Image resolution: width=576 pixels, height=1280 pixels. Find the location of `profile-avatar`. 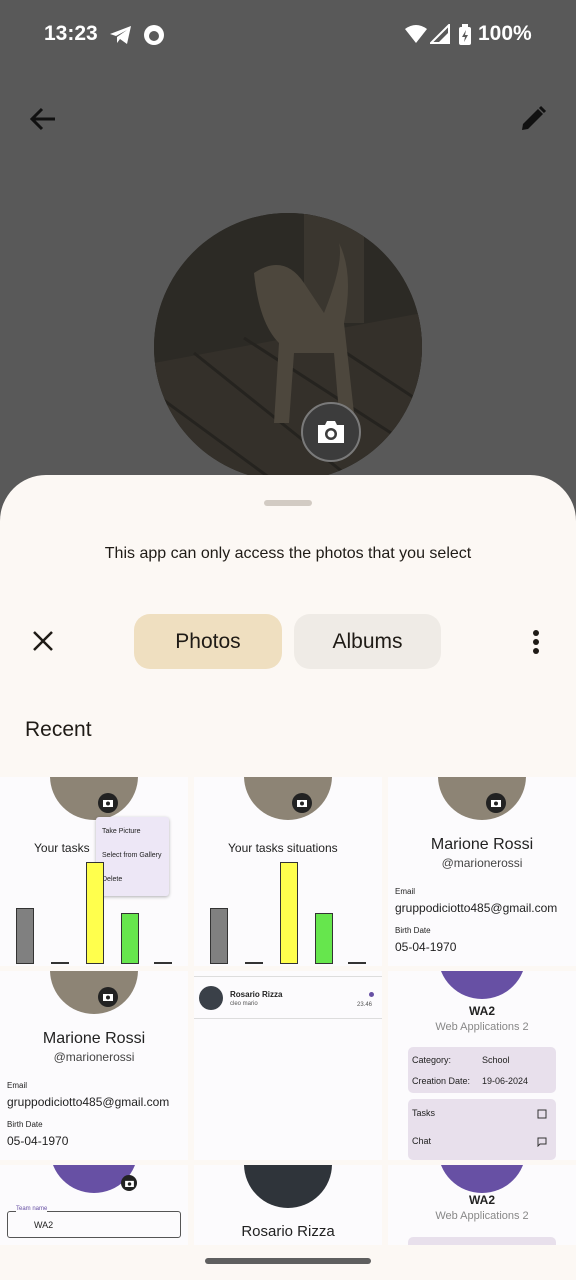

profile-avatar is located at coordinates (288, 347).